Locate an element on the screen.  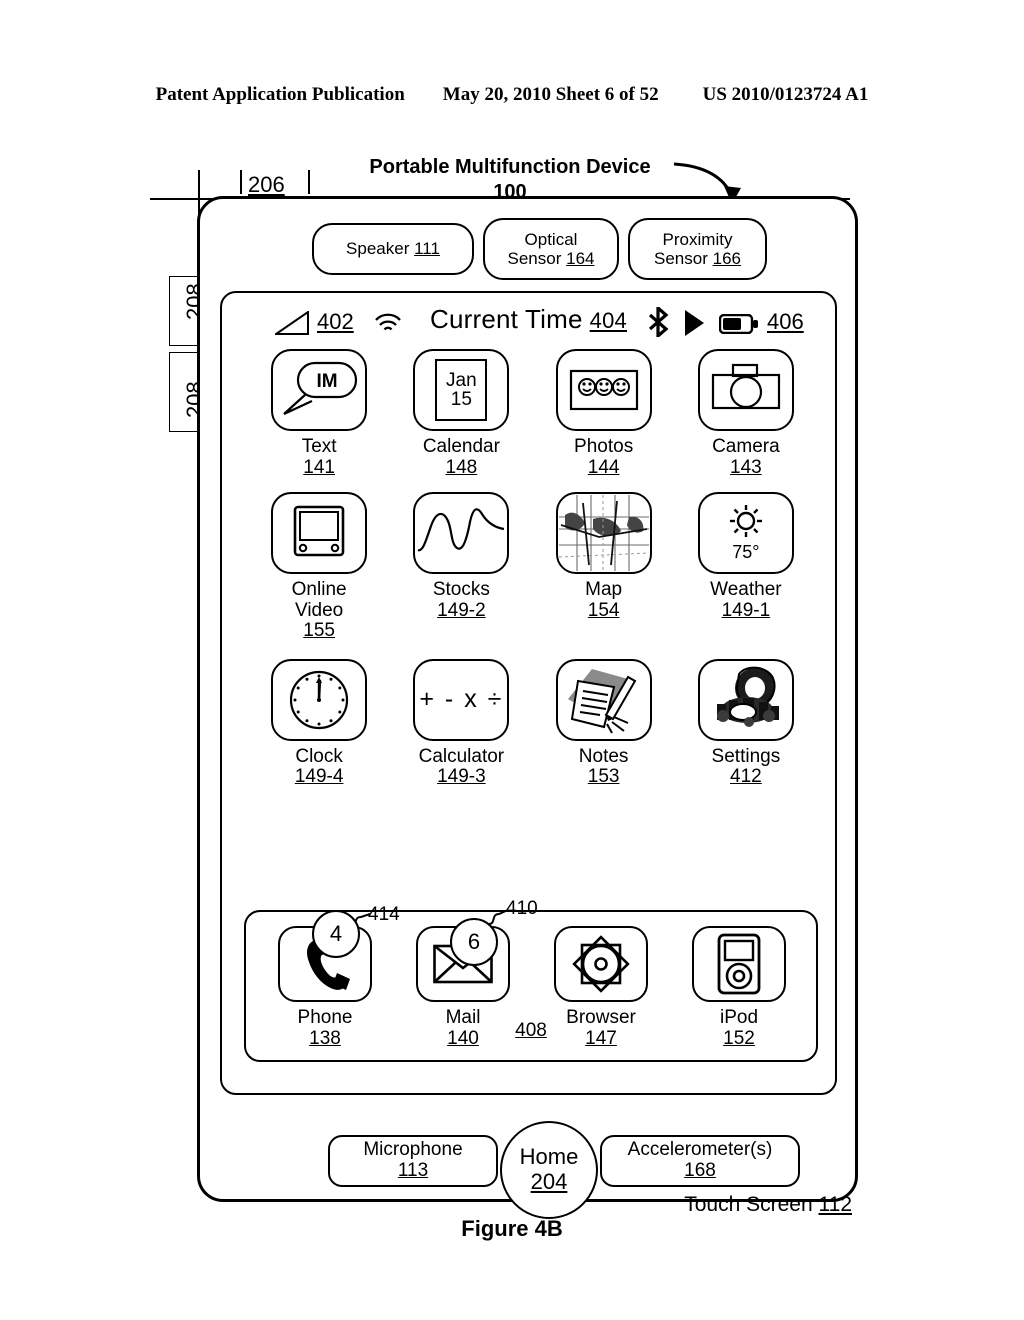
microphone-number: 113 is located at coordinates (413, 1170).